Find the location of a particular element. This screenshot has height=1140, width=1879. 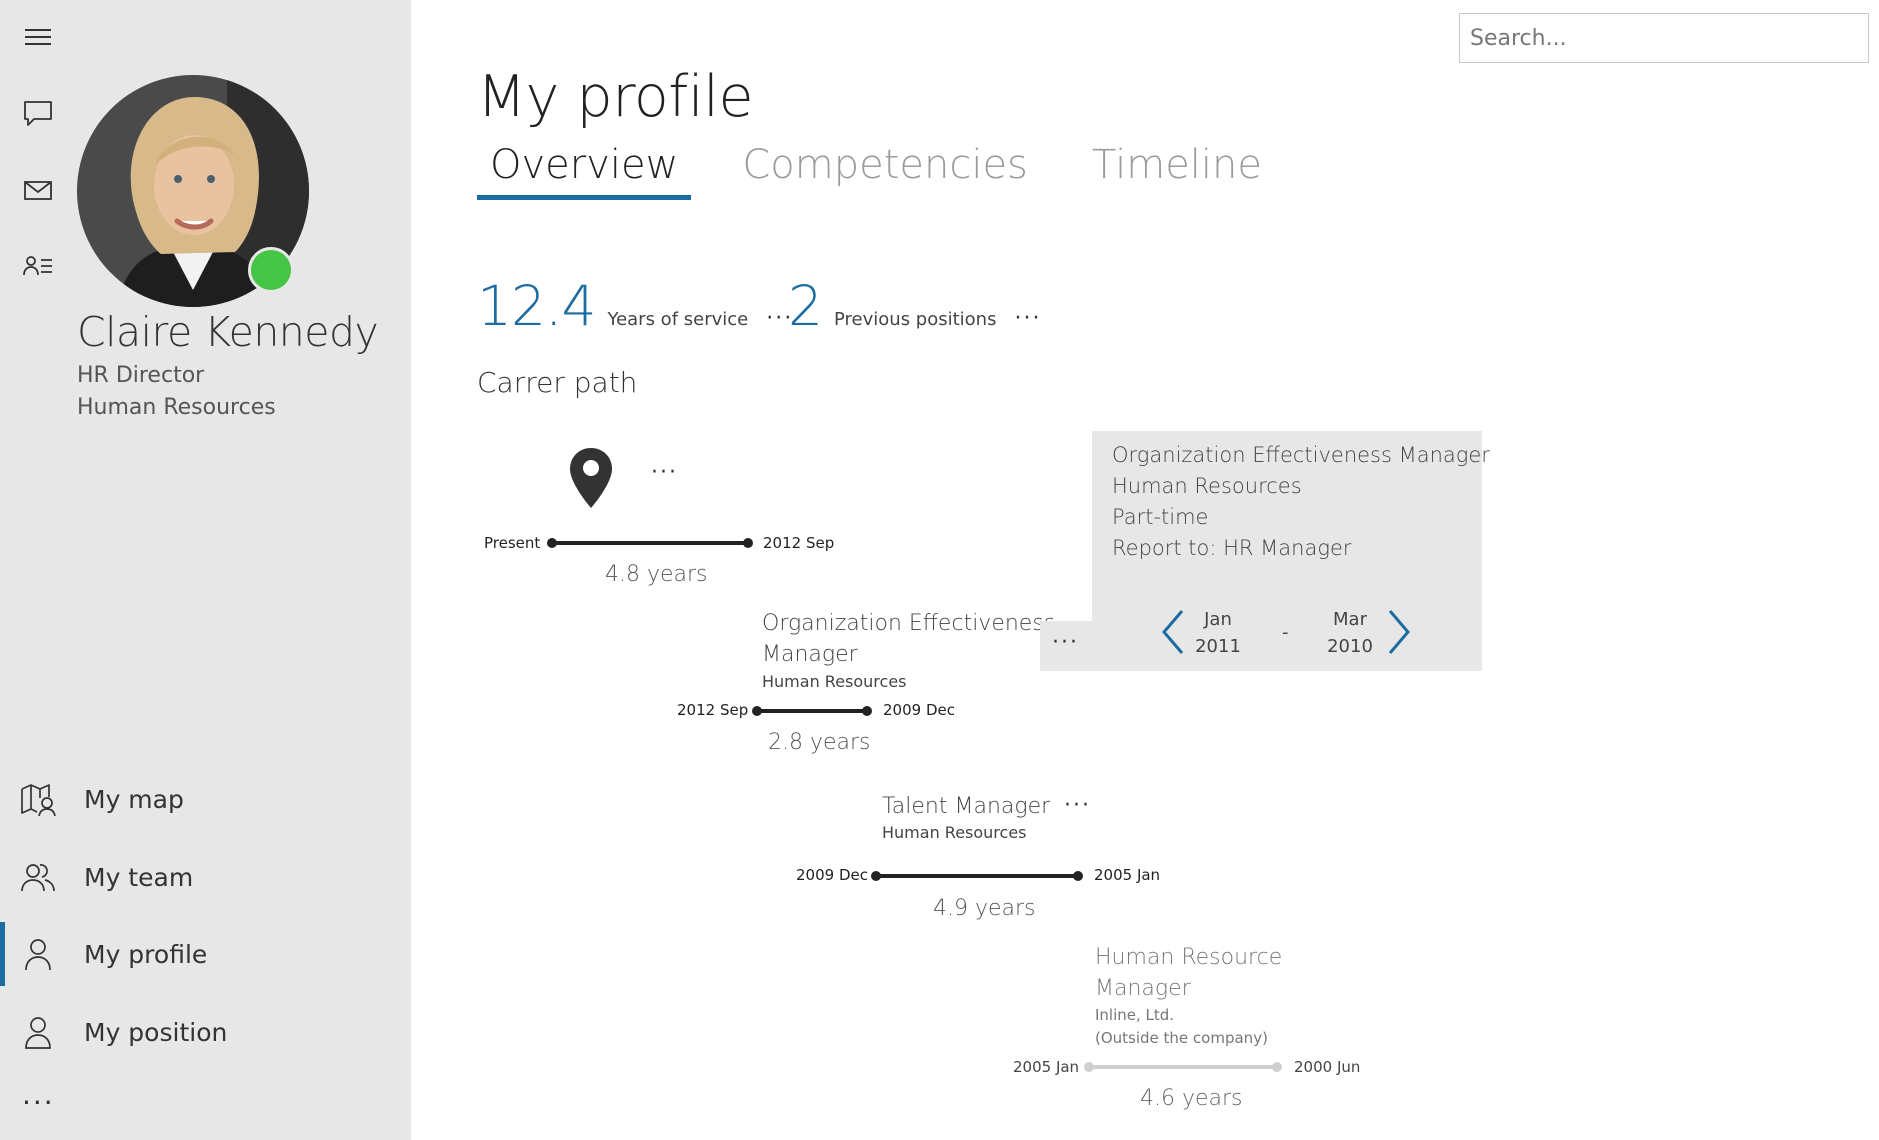

nav-label: My profile is located at coordinates (146, 954).